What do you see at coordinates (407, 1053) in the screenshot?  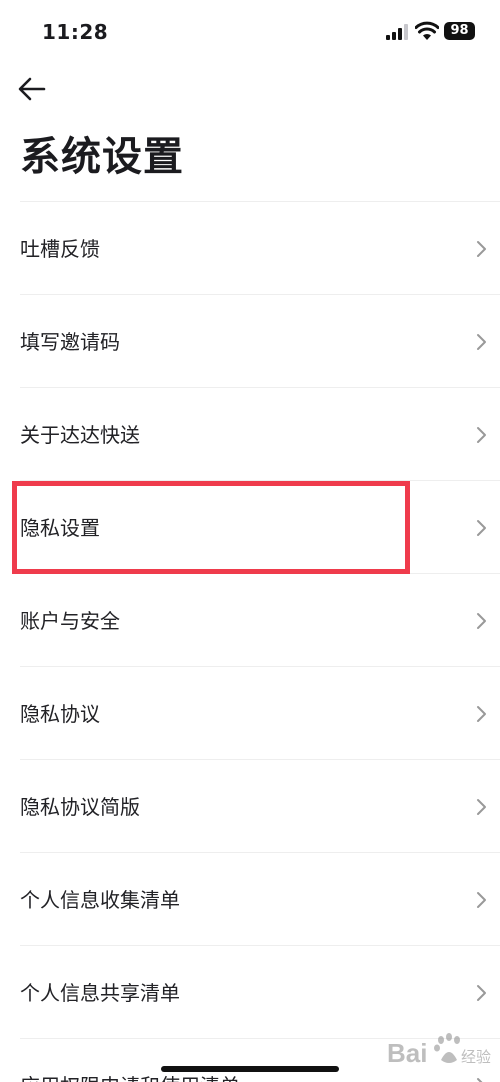 I see `svg-text: Bai` at bounding box center [407, 1053].